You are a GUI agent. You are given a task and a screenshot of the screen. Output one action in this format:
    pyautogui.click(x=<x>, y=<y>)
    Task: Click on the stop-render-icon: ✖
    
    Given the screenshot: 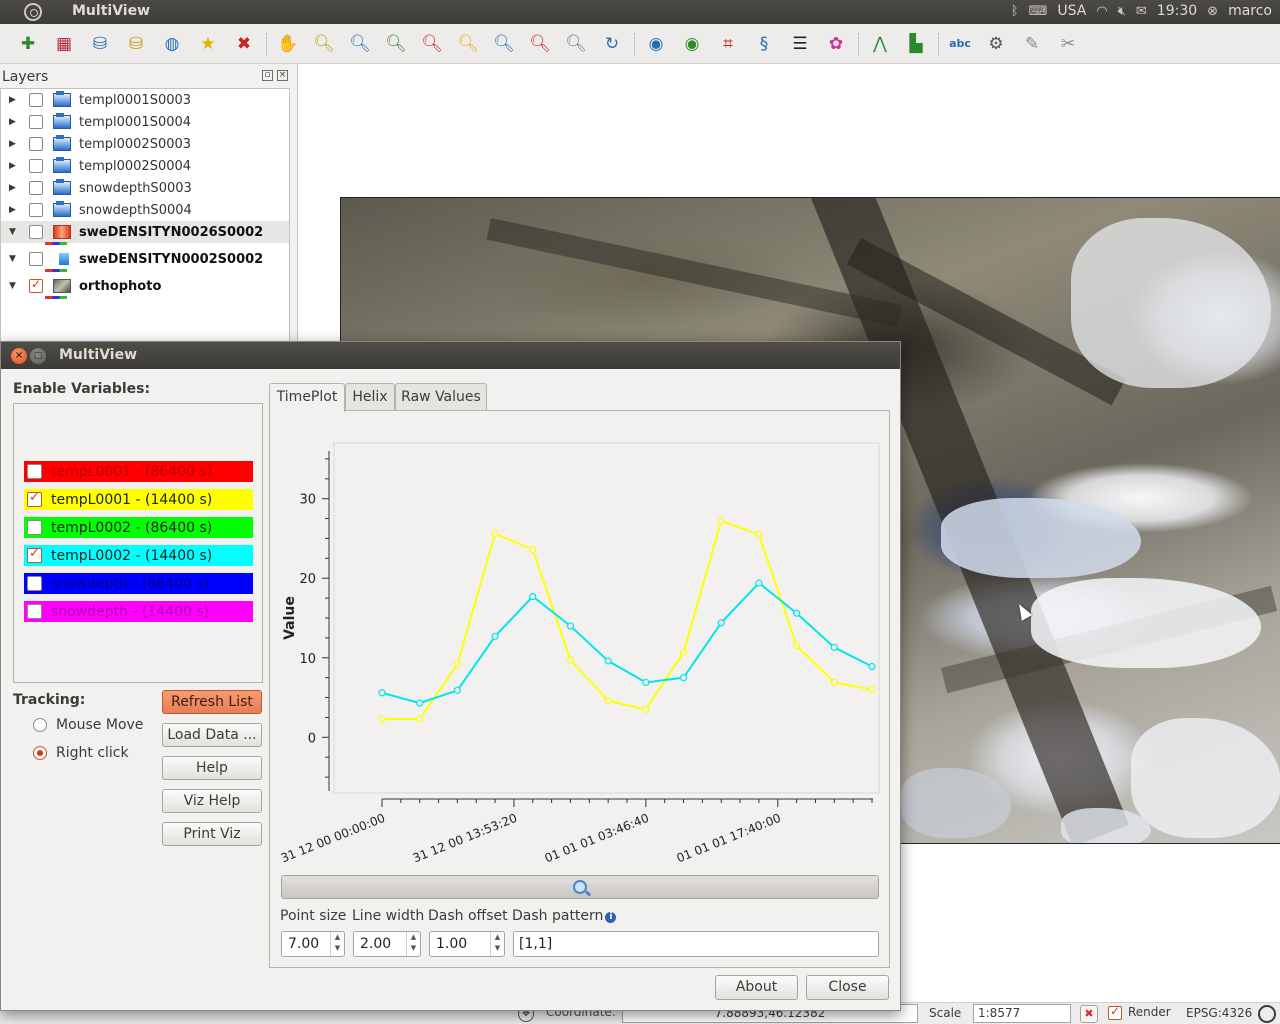 What is the action you would take?
    pyautogui.click(x=1089, y=1014)
    